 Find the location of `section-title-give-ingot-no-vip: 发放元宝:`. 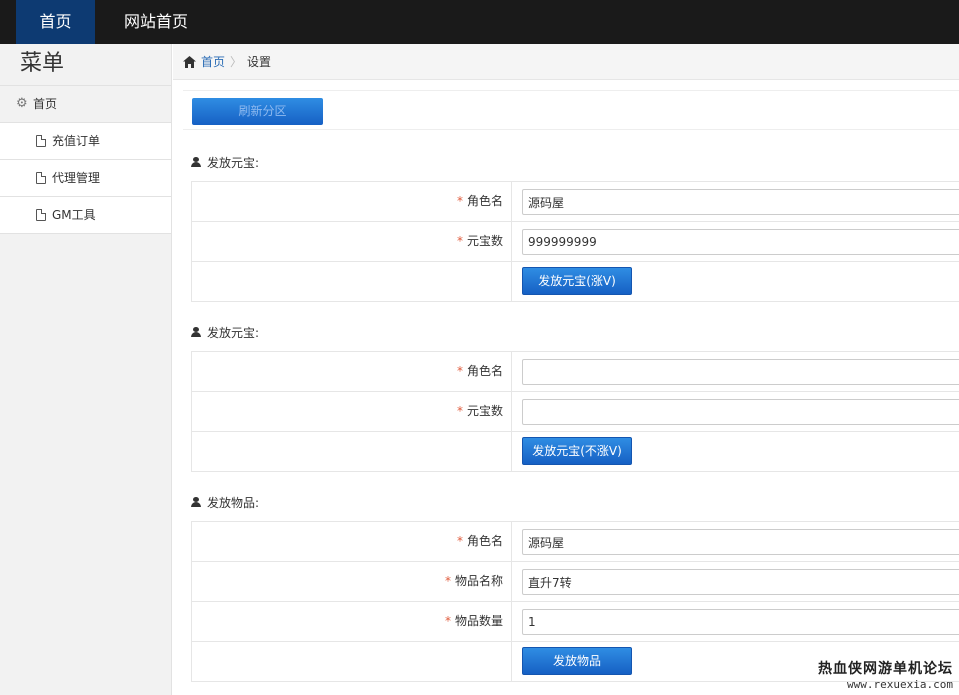

section-title-give-ingot-no-vip: 发放元宝: is located at coordinates (225, 332).